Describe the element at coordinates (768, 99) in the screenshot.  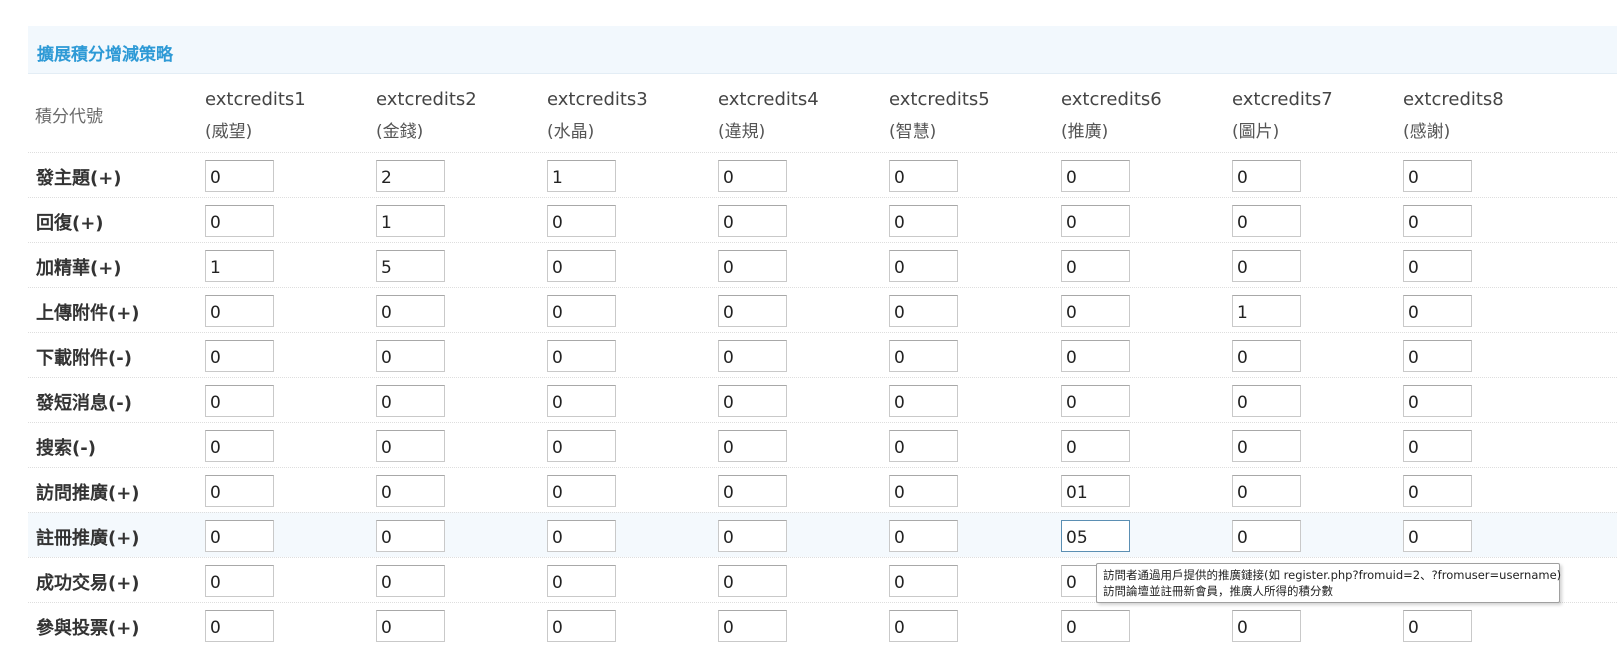
I see `column-code: extcredits4` at that location.